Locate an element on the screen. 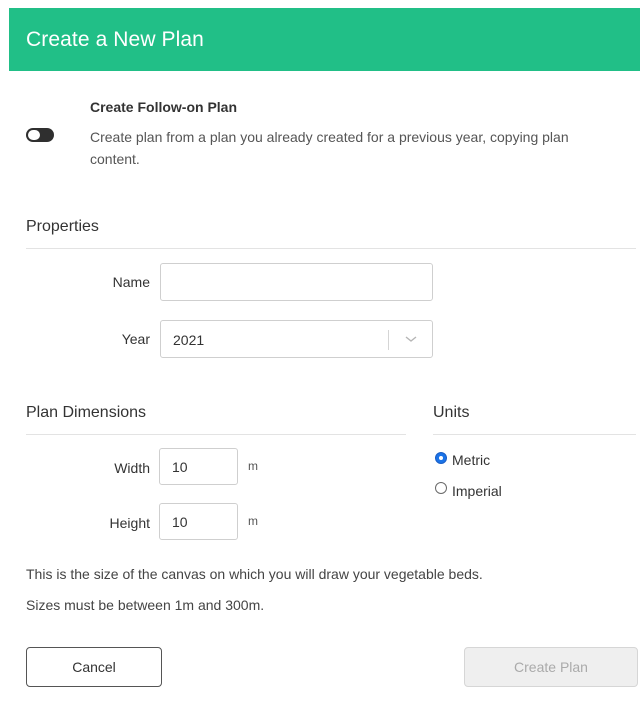 Image resolution: width=640 pixels, height=709 pixels. select-separator is located at coordinates (388, 340).